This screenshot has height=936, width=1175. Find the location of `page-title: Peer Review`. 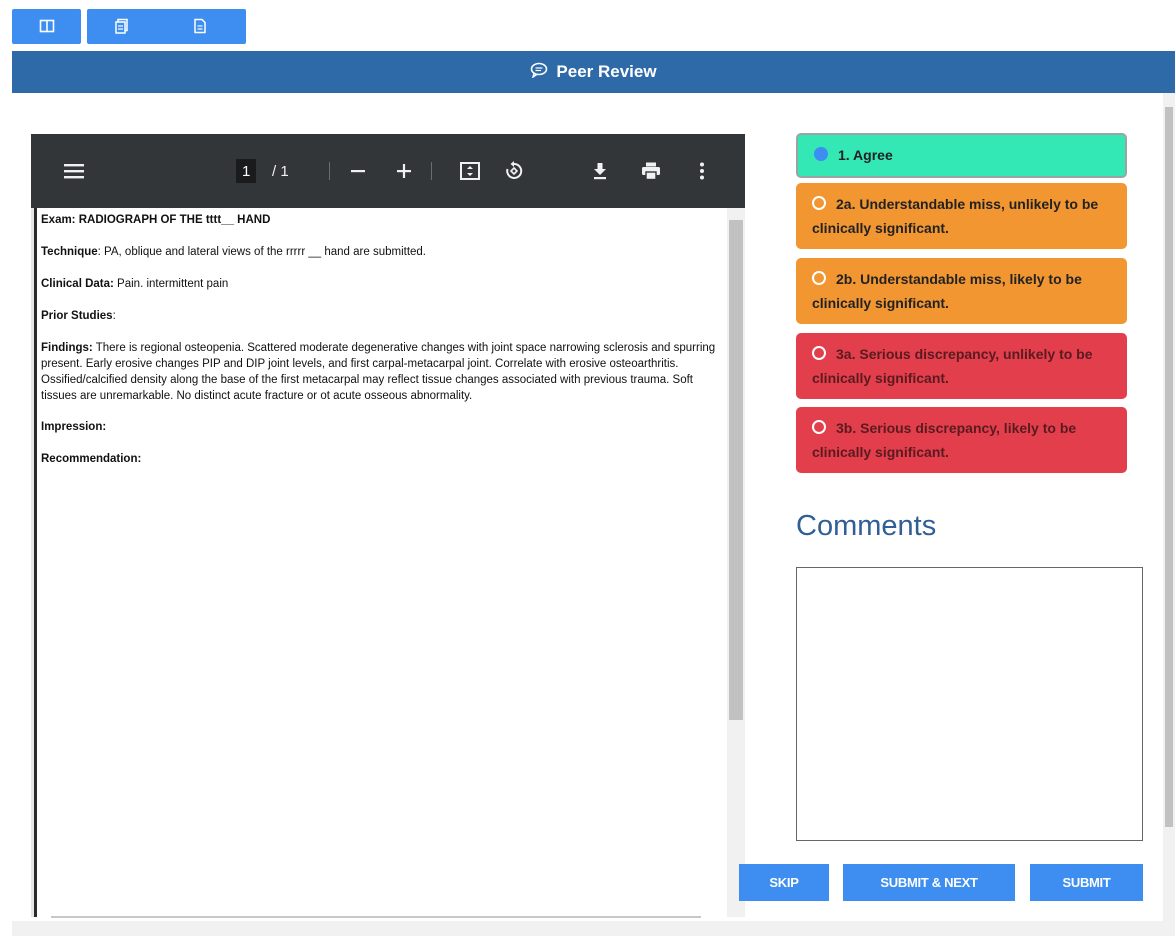

page-title: Peer Review is located at coordinates (606, 71).